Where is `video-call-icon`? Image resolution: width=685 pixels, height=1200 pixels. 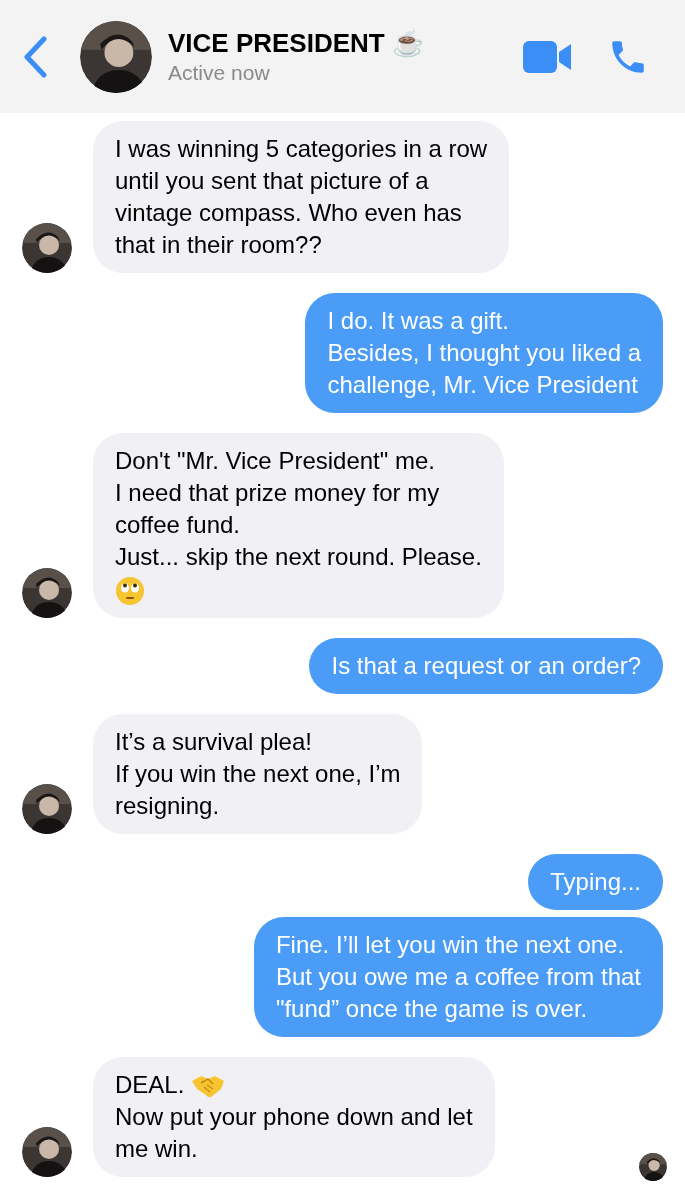
video-call-icon is located at coordinates (548, 56).